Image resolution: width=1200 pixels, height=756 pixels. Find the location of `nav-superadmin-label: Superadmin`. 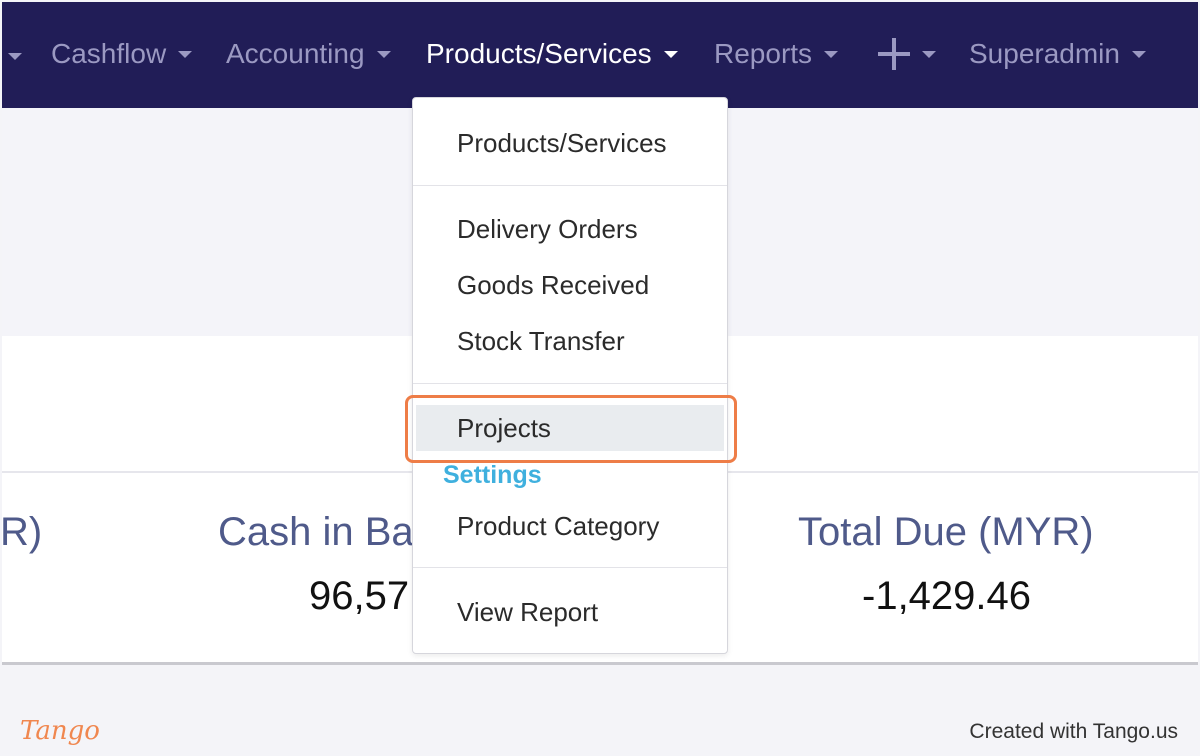

nav-superadmin-label: Superadmin is located at coordinates (1044, 53).